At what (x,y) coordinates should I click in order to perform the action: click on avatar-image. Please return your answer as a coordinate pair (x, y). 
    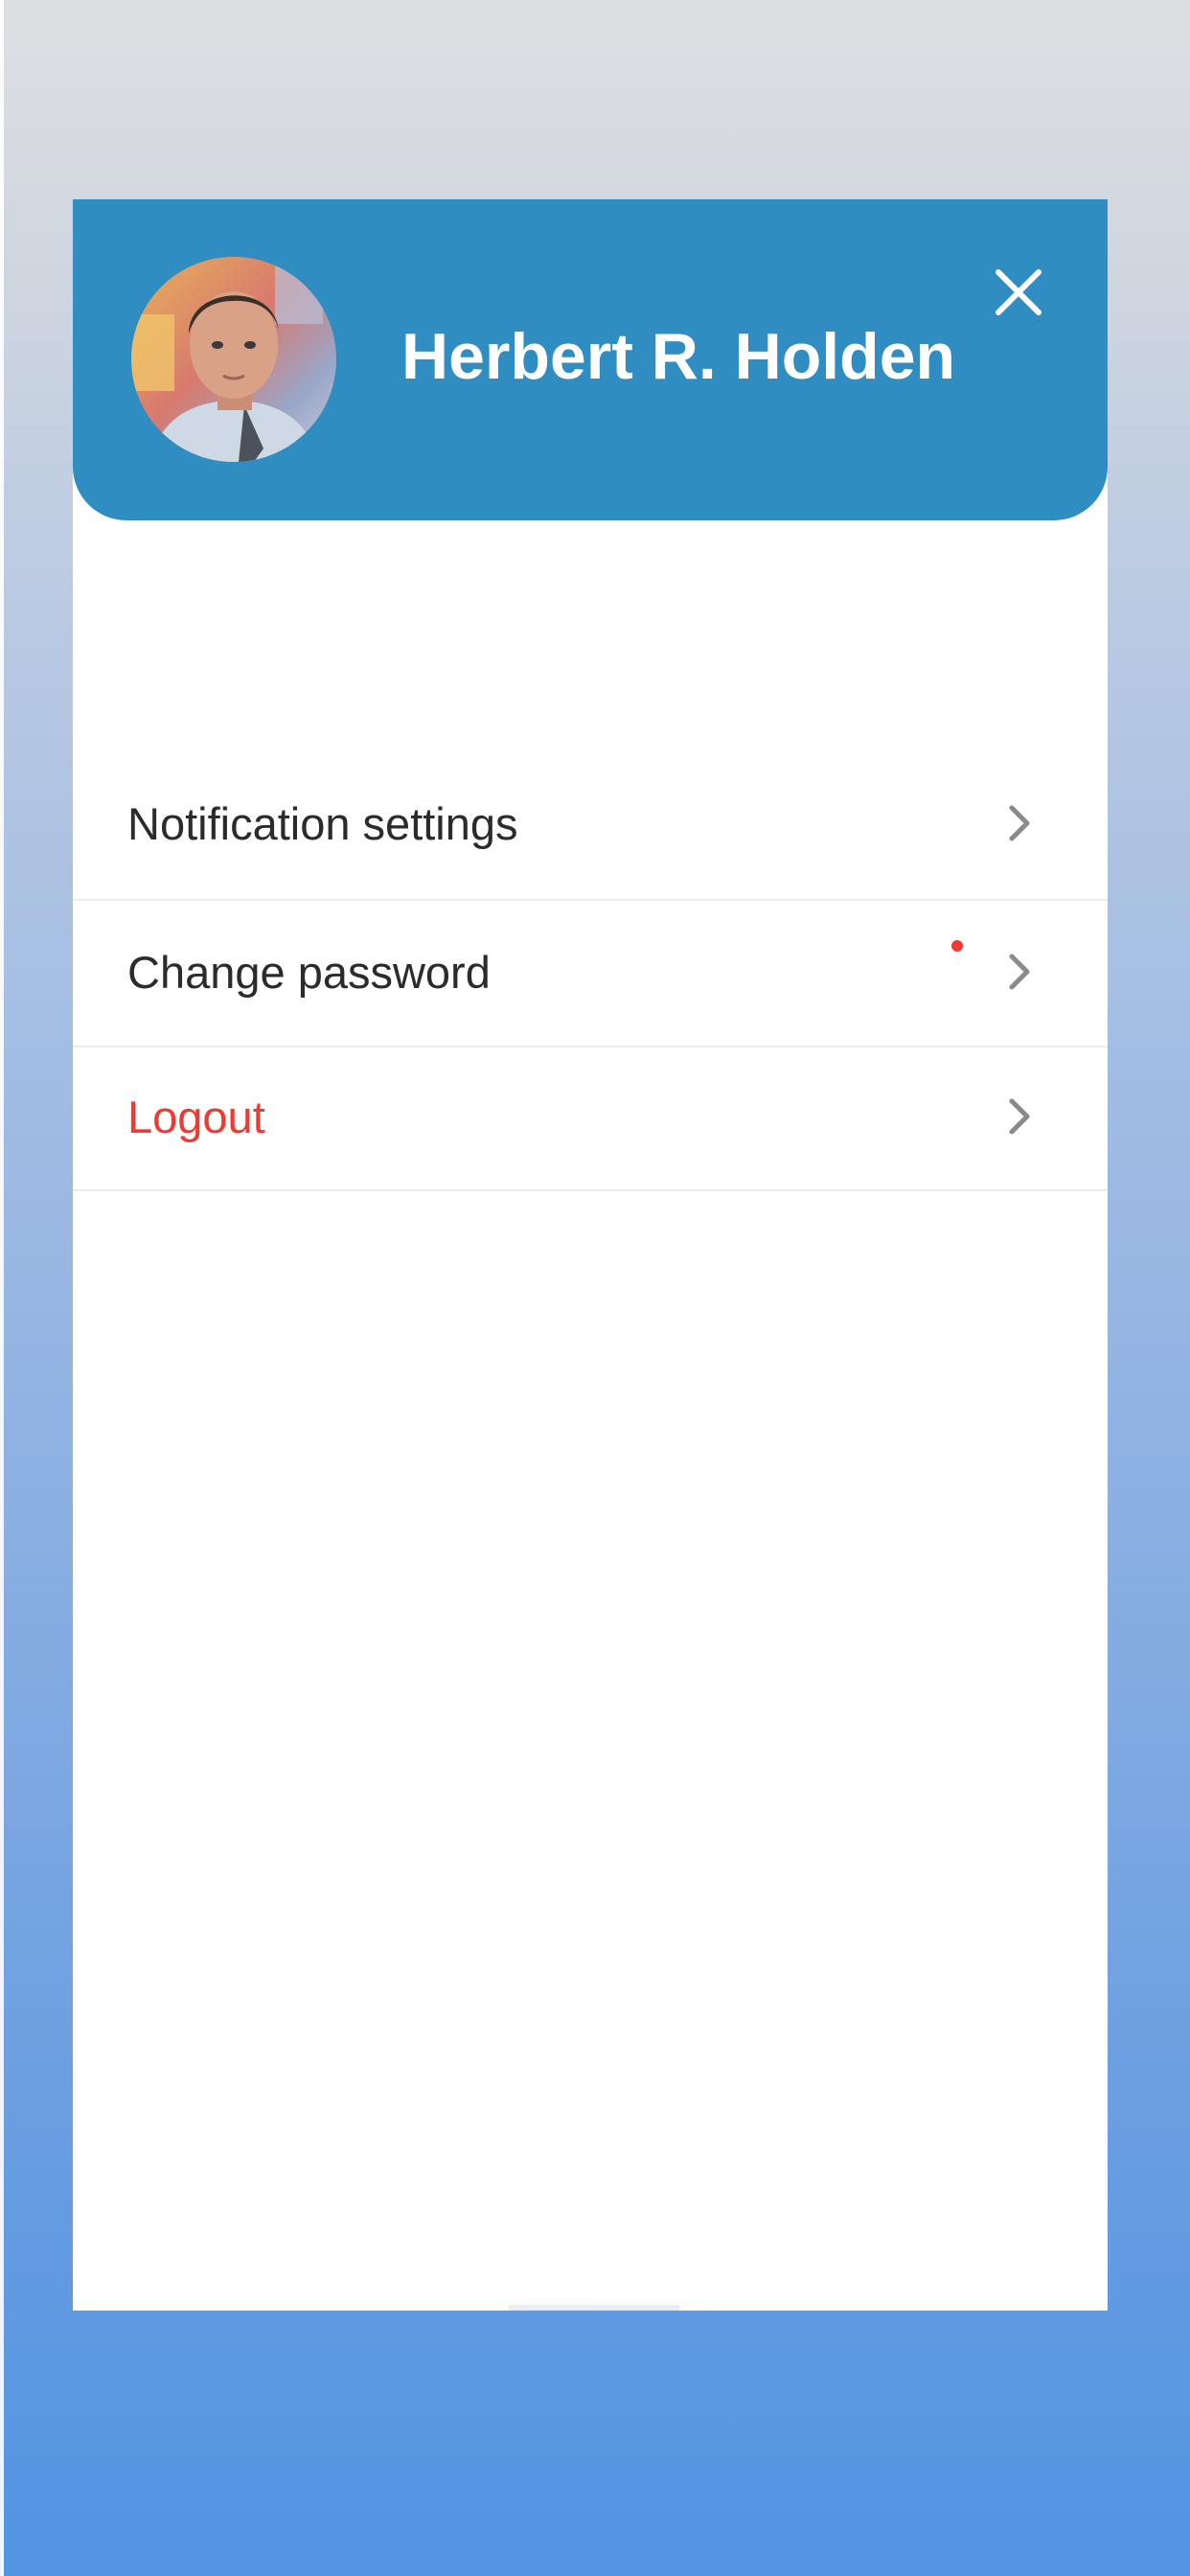
    Looking at the image, I should click on (234, 359).